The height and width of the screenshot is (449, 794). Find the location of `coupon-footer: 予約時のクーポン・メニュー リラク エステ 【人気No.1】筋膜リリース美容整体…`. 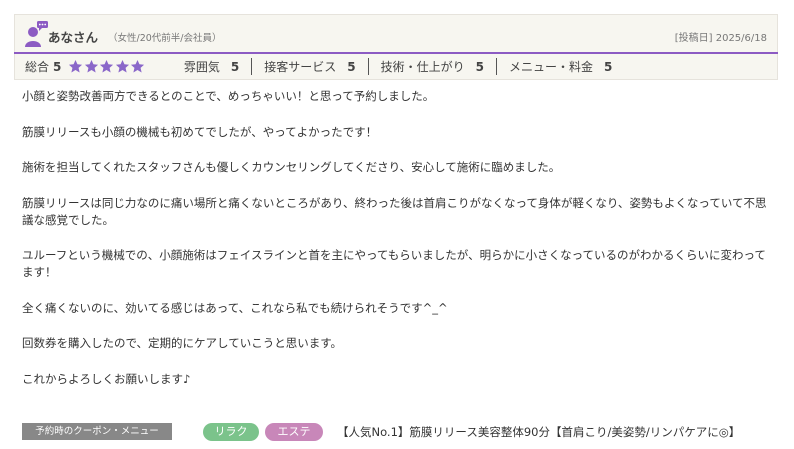

coupon-footer: 予約時のクーポン・メニュー リラク エステ 【人気No.1】筋膜リリース美容整体… is located at coordinates (402, 432).